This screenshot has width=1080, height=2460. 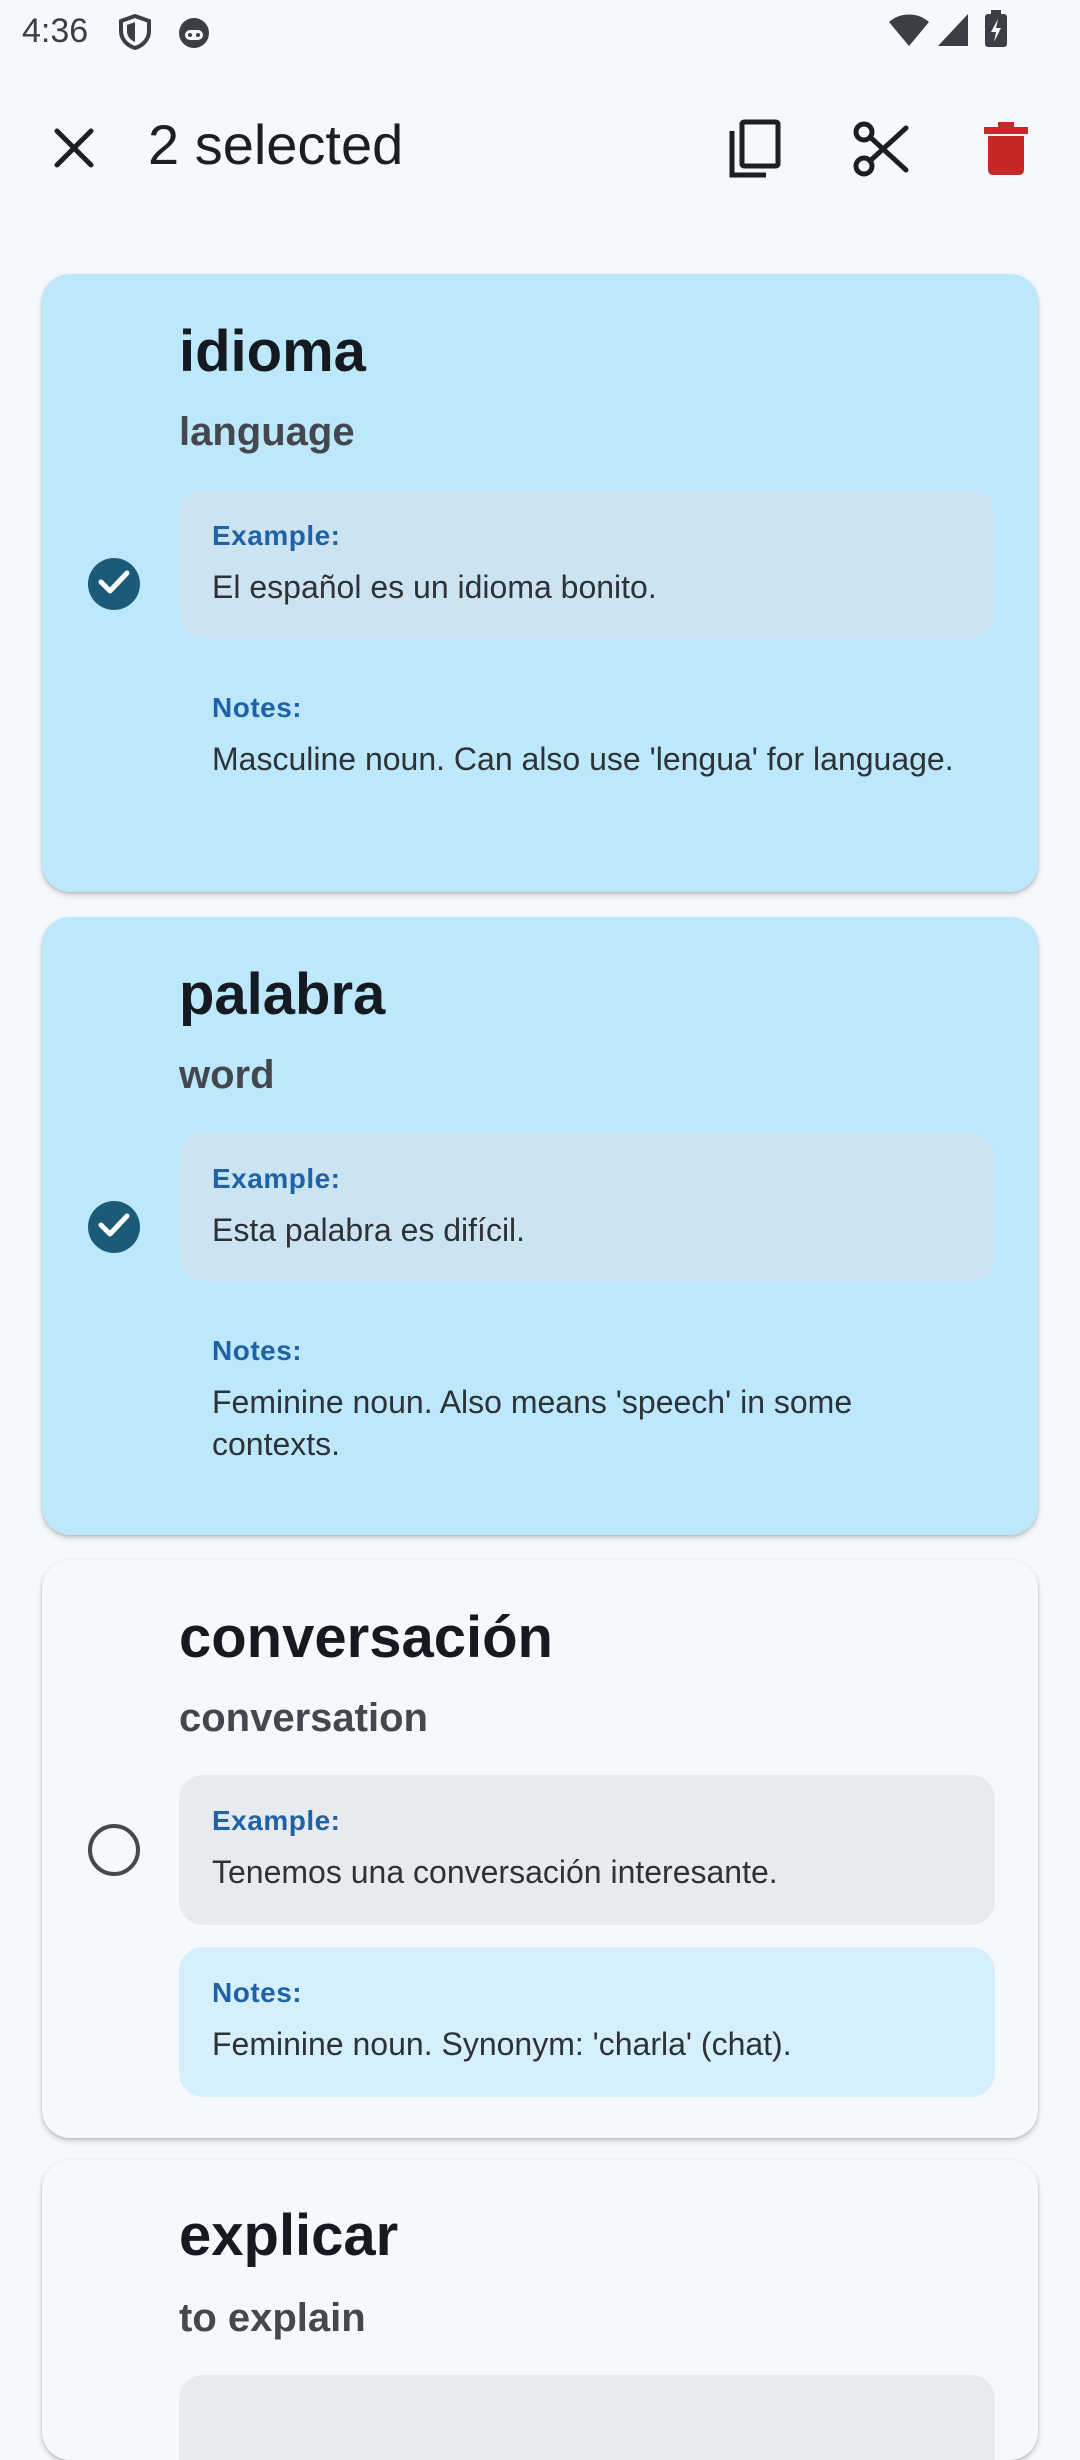 I want to click on trash-icon, so click(x=1006, y=151).